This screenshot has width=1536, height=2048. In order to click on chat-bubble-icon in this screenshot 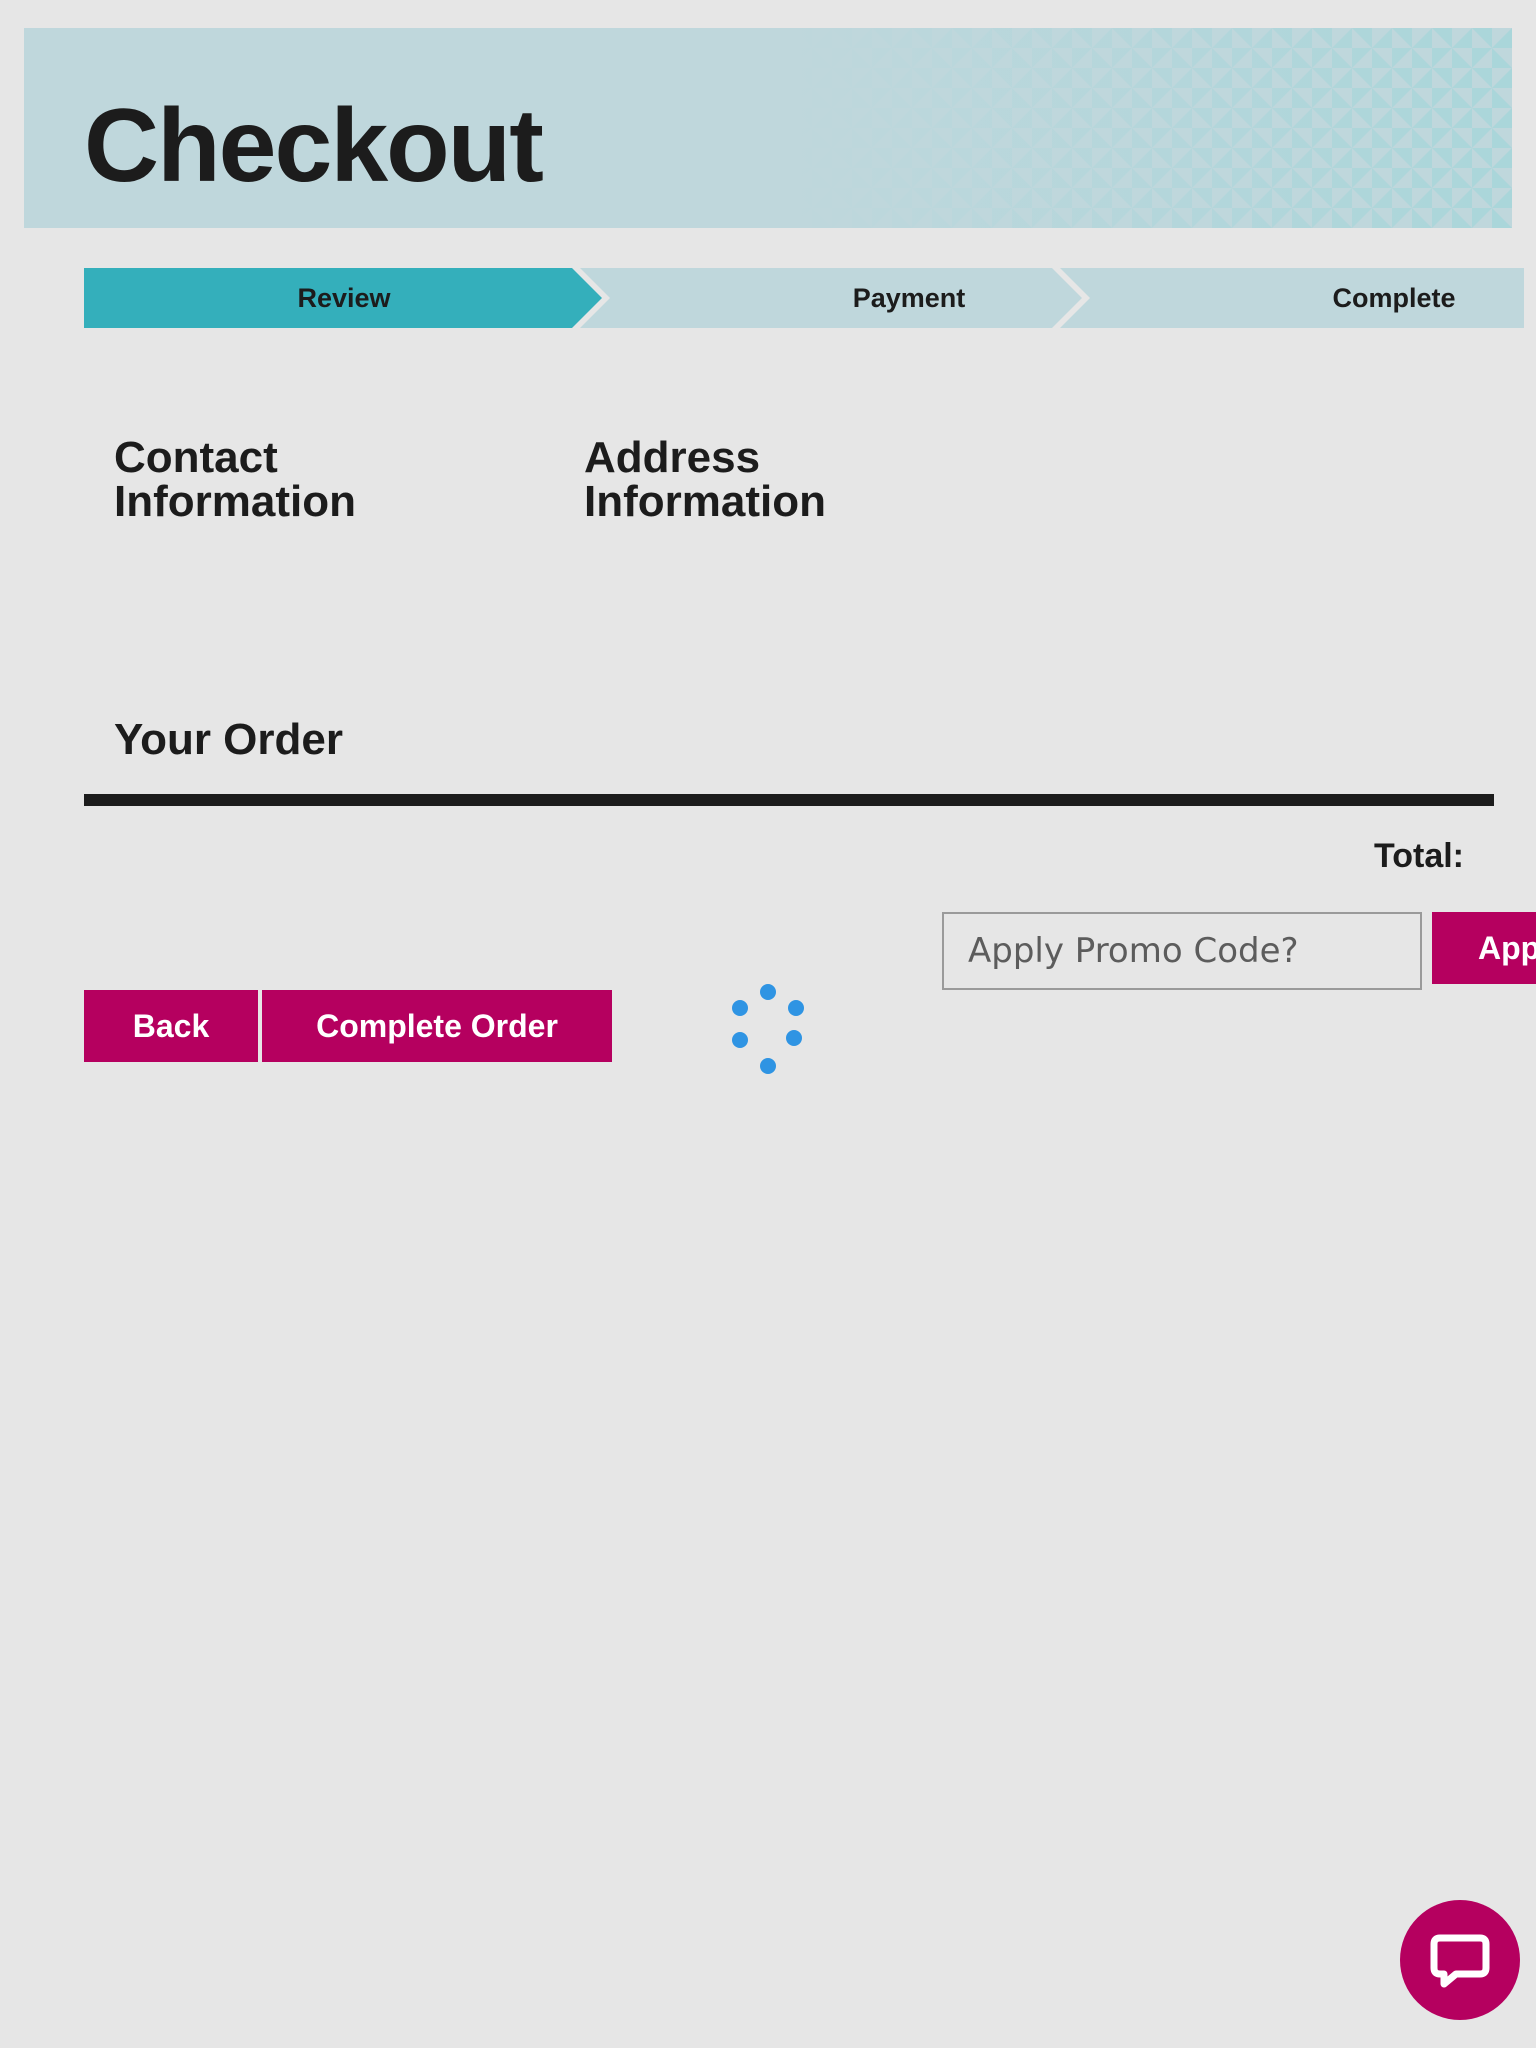, I will do `click(1460, 1961)`.